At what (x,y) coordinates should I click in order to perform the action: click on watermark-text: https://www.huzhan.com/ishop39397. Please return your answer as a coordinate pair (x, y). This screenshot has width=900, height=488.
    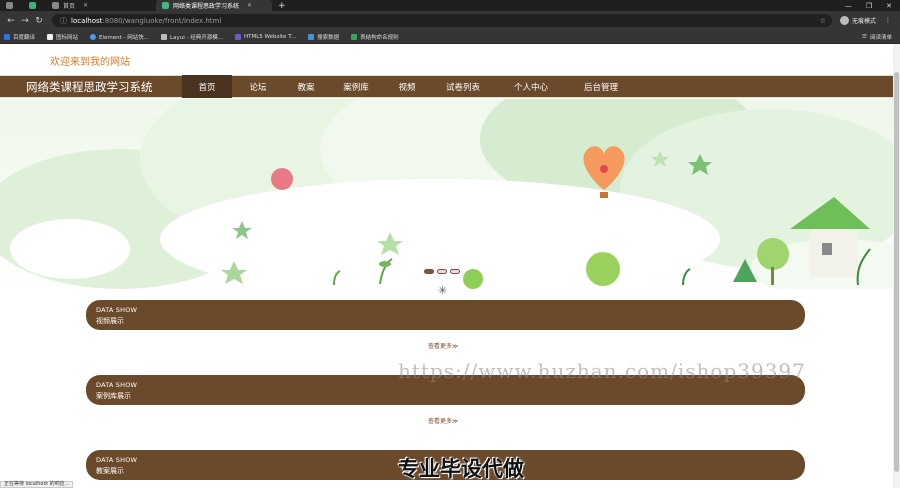
    Looking at the image, I should click on (602, 371).